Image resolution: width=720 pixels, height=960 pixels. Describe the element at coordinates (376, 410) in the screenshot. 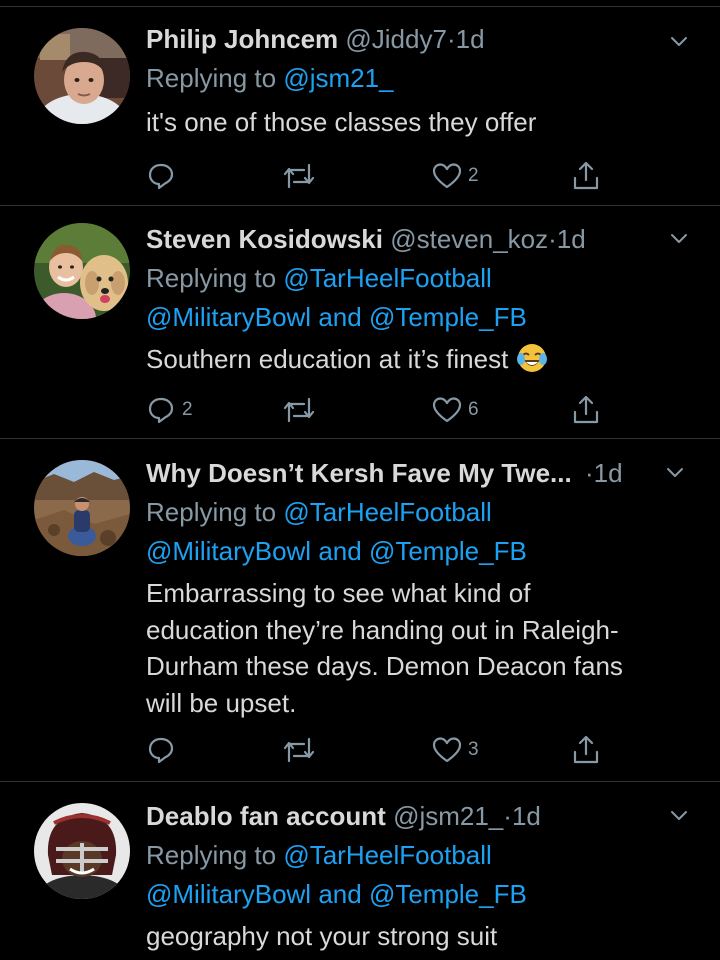

I see `action-bar: 2 6` at that location.